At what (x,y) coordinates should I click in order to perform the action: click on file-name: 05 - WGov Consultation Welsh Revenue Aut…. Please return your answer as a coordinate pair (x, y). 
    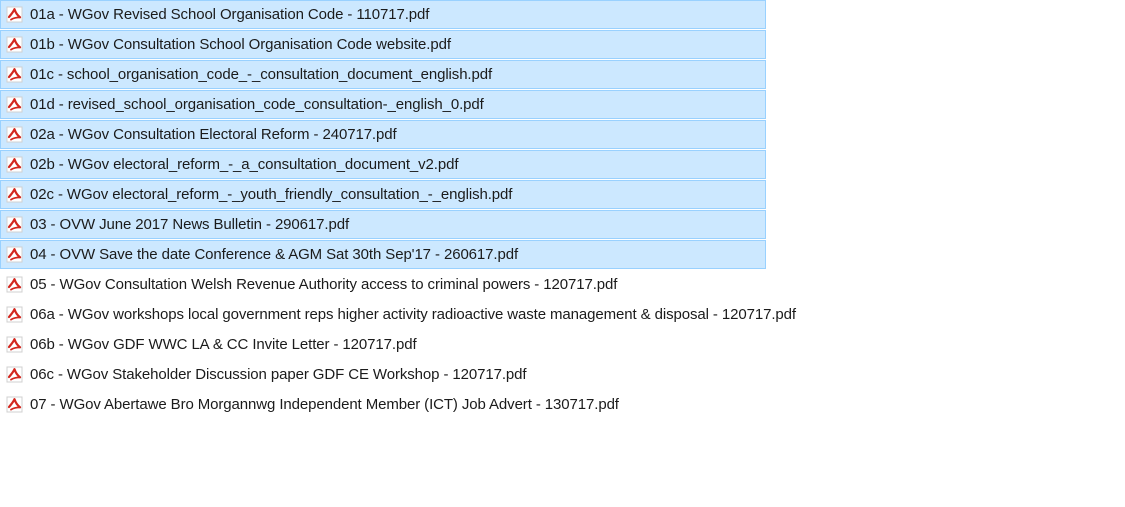
    Looking at the image, I should click on (324, 284).